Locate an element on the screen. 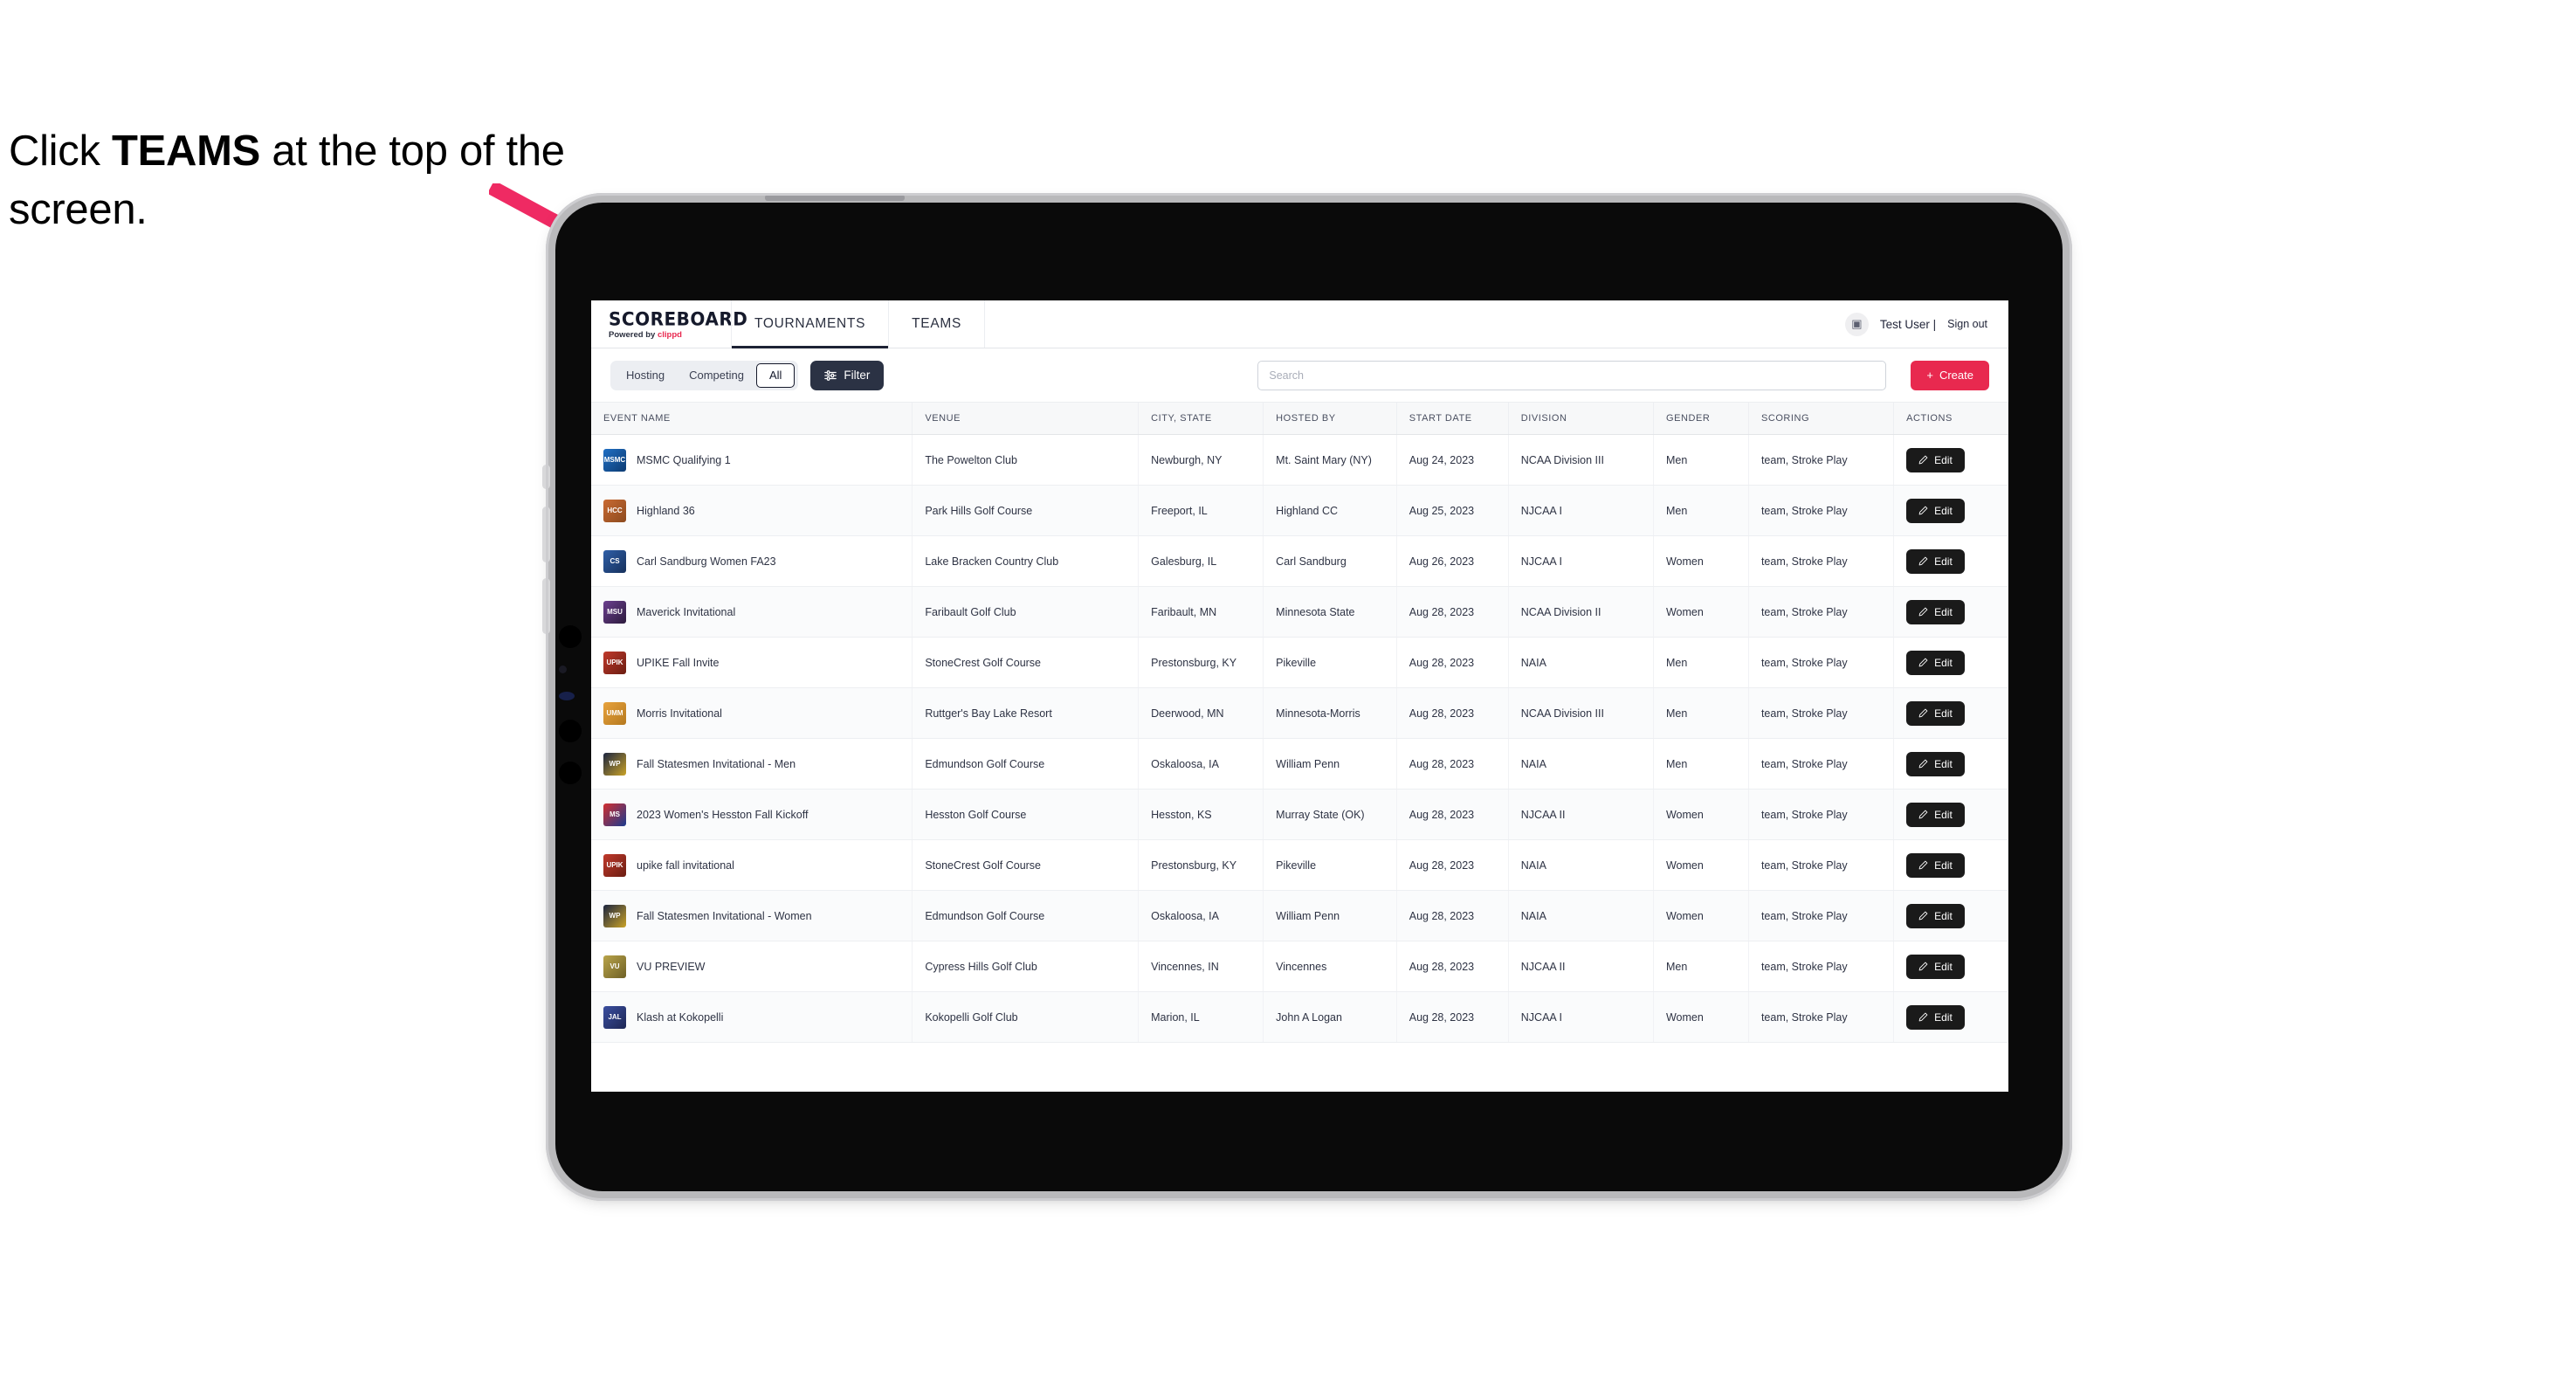  col-hosted-by: HOSTED BY is located at coordinates (1330, 419).